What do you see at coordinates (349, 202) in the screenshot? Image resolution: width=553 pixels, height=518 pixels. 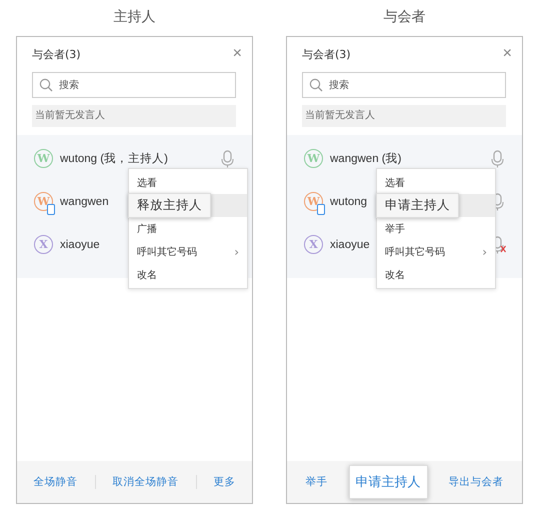 I see `participant-name: wutong` at bounding box center [349, 202].